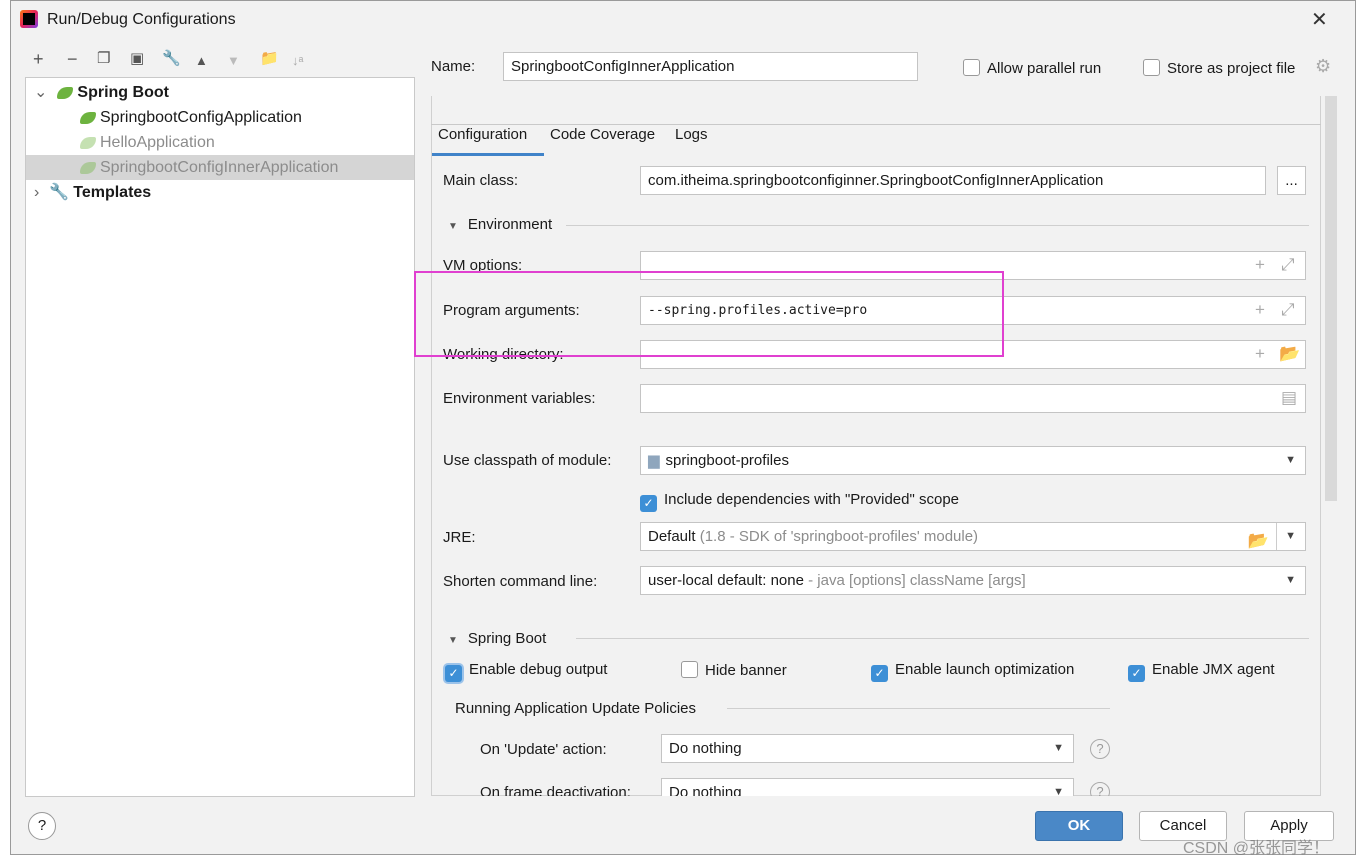 The width and height of the screenshot is (1361, 862). What do you see at coordinates (710, 66) in the screenshot?
I see `name-input: SpringbootConfigInnerApplication` at bounding box center [710, 66].